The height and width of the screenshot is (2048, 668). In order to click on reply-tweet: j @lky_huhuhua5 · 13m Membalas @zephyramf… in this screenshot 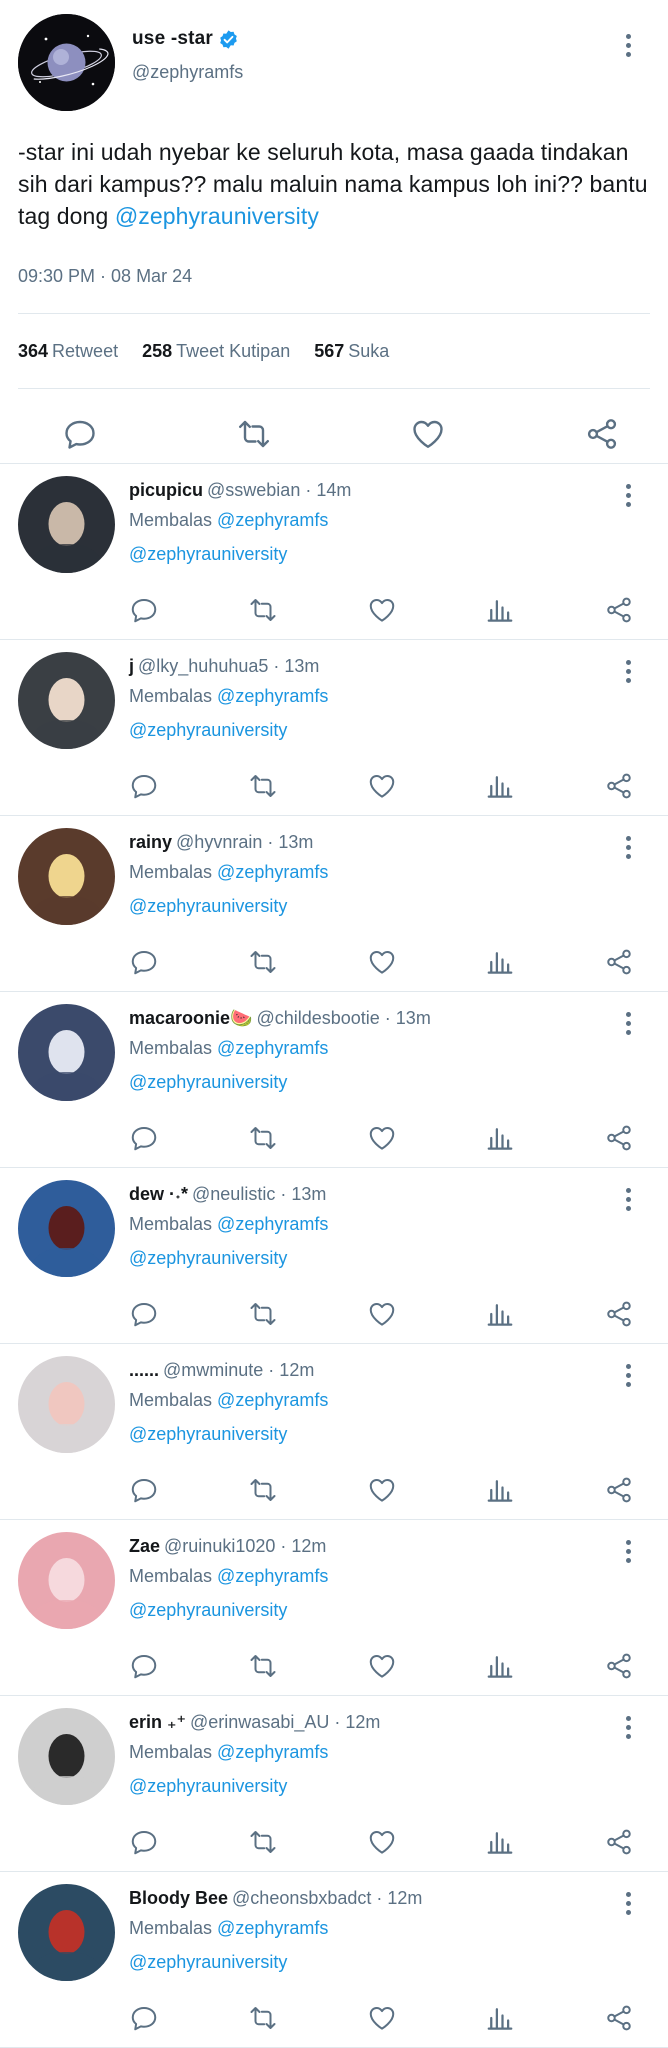, I will do `click(334, 727)`.